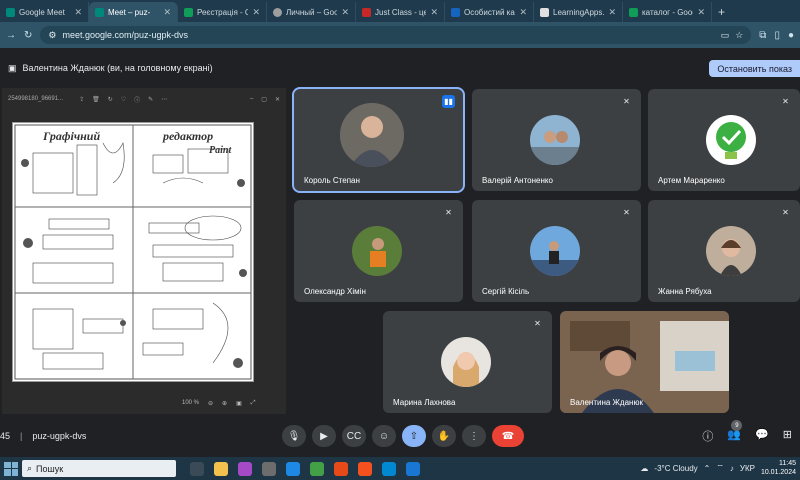  What do you see at coordinates (724, 251) in the screenshot?
I see `participant-tile: ✕ Жанна Рябуха` at bounding box center [724, 251].